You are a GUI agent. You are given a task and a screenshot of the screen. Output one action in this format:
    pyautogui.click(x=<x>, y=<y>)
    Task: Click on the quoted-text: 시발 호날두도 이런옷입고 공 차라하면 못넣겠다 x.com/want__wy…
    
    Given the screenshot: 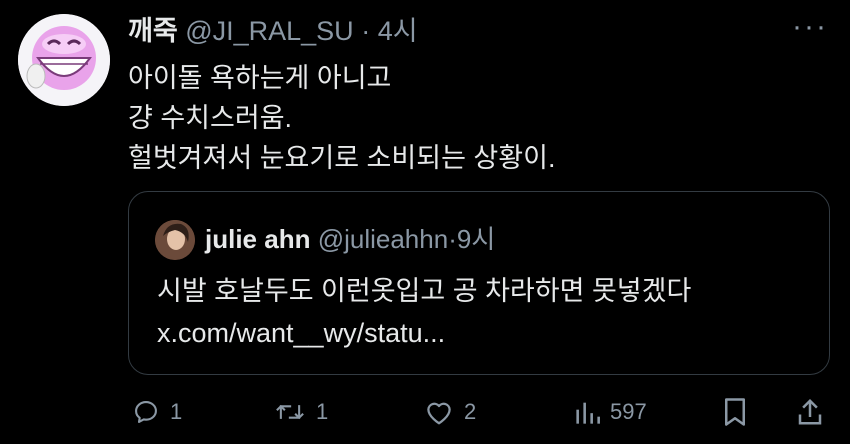 What is the action you would take?
    pyautogui.click(x=424, y=312)
    